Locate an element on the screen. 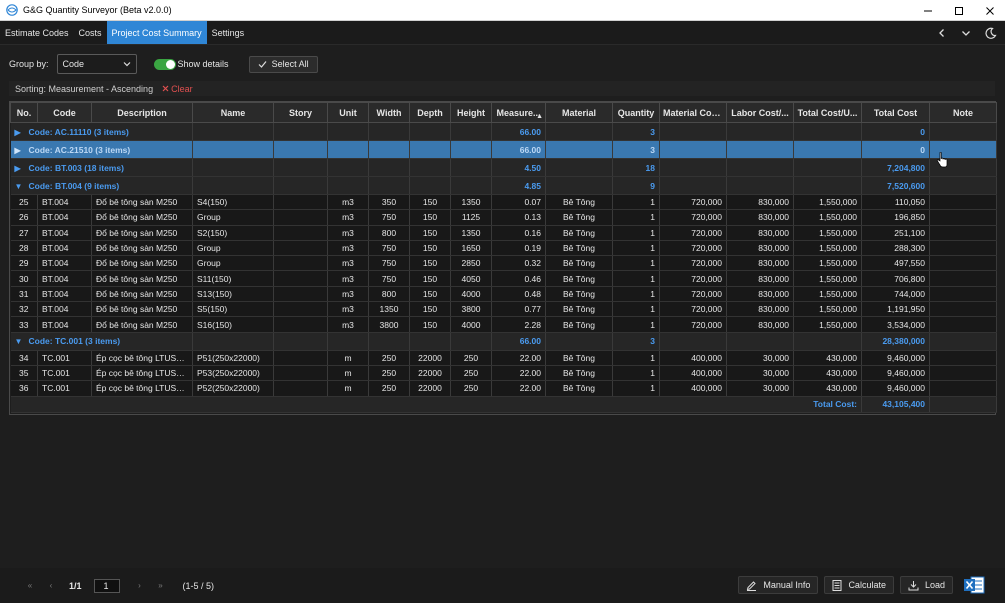 The image size is (1005, 603). cell-height: 1350 is located at coordinates (471, 202).